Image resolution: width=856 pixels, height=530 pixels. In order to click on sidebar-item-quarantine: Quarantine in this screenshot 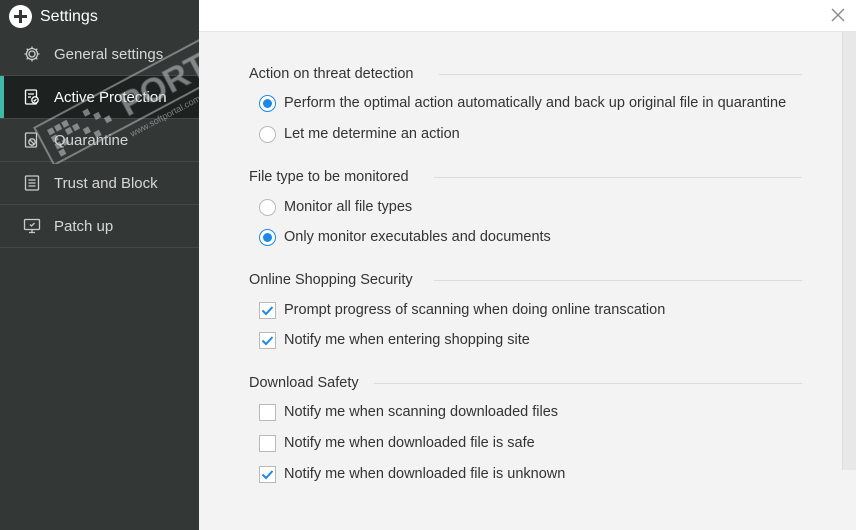, I will do `click(99, 140)`.